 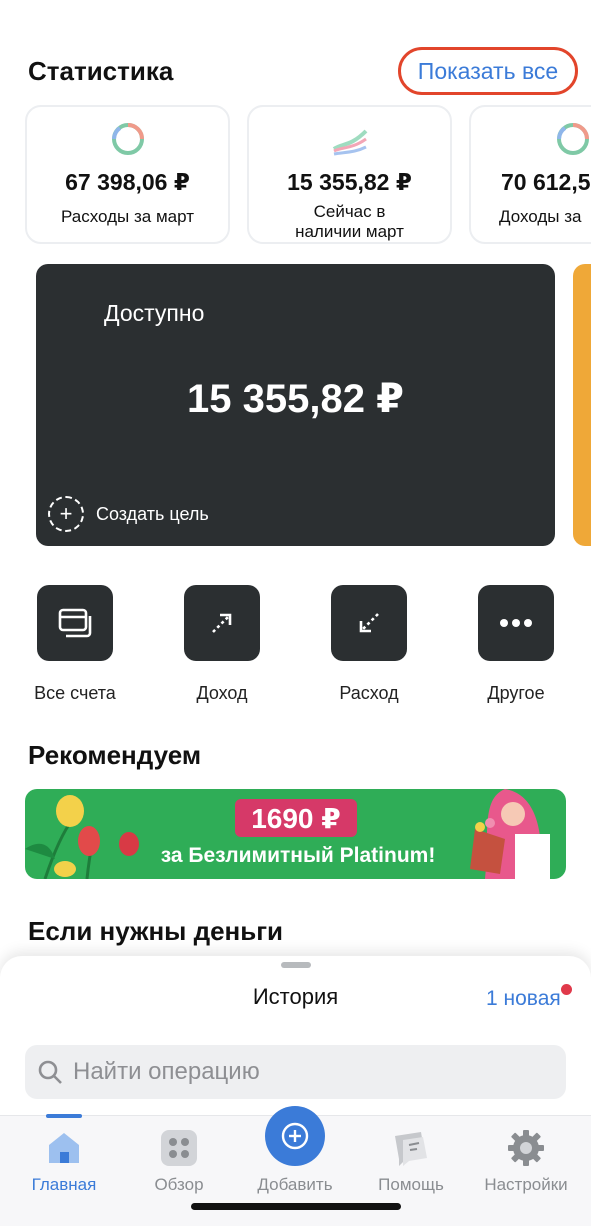 I want to click on action-all-accounts: Все счета, so click(x=75, y=644).